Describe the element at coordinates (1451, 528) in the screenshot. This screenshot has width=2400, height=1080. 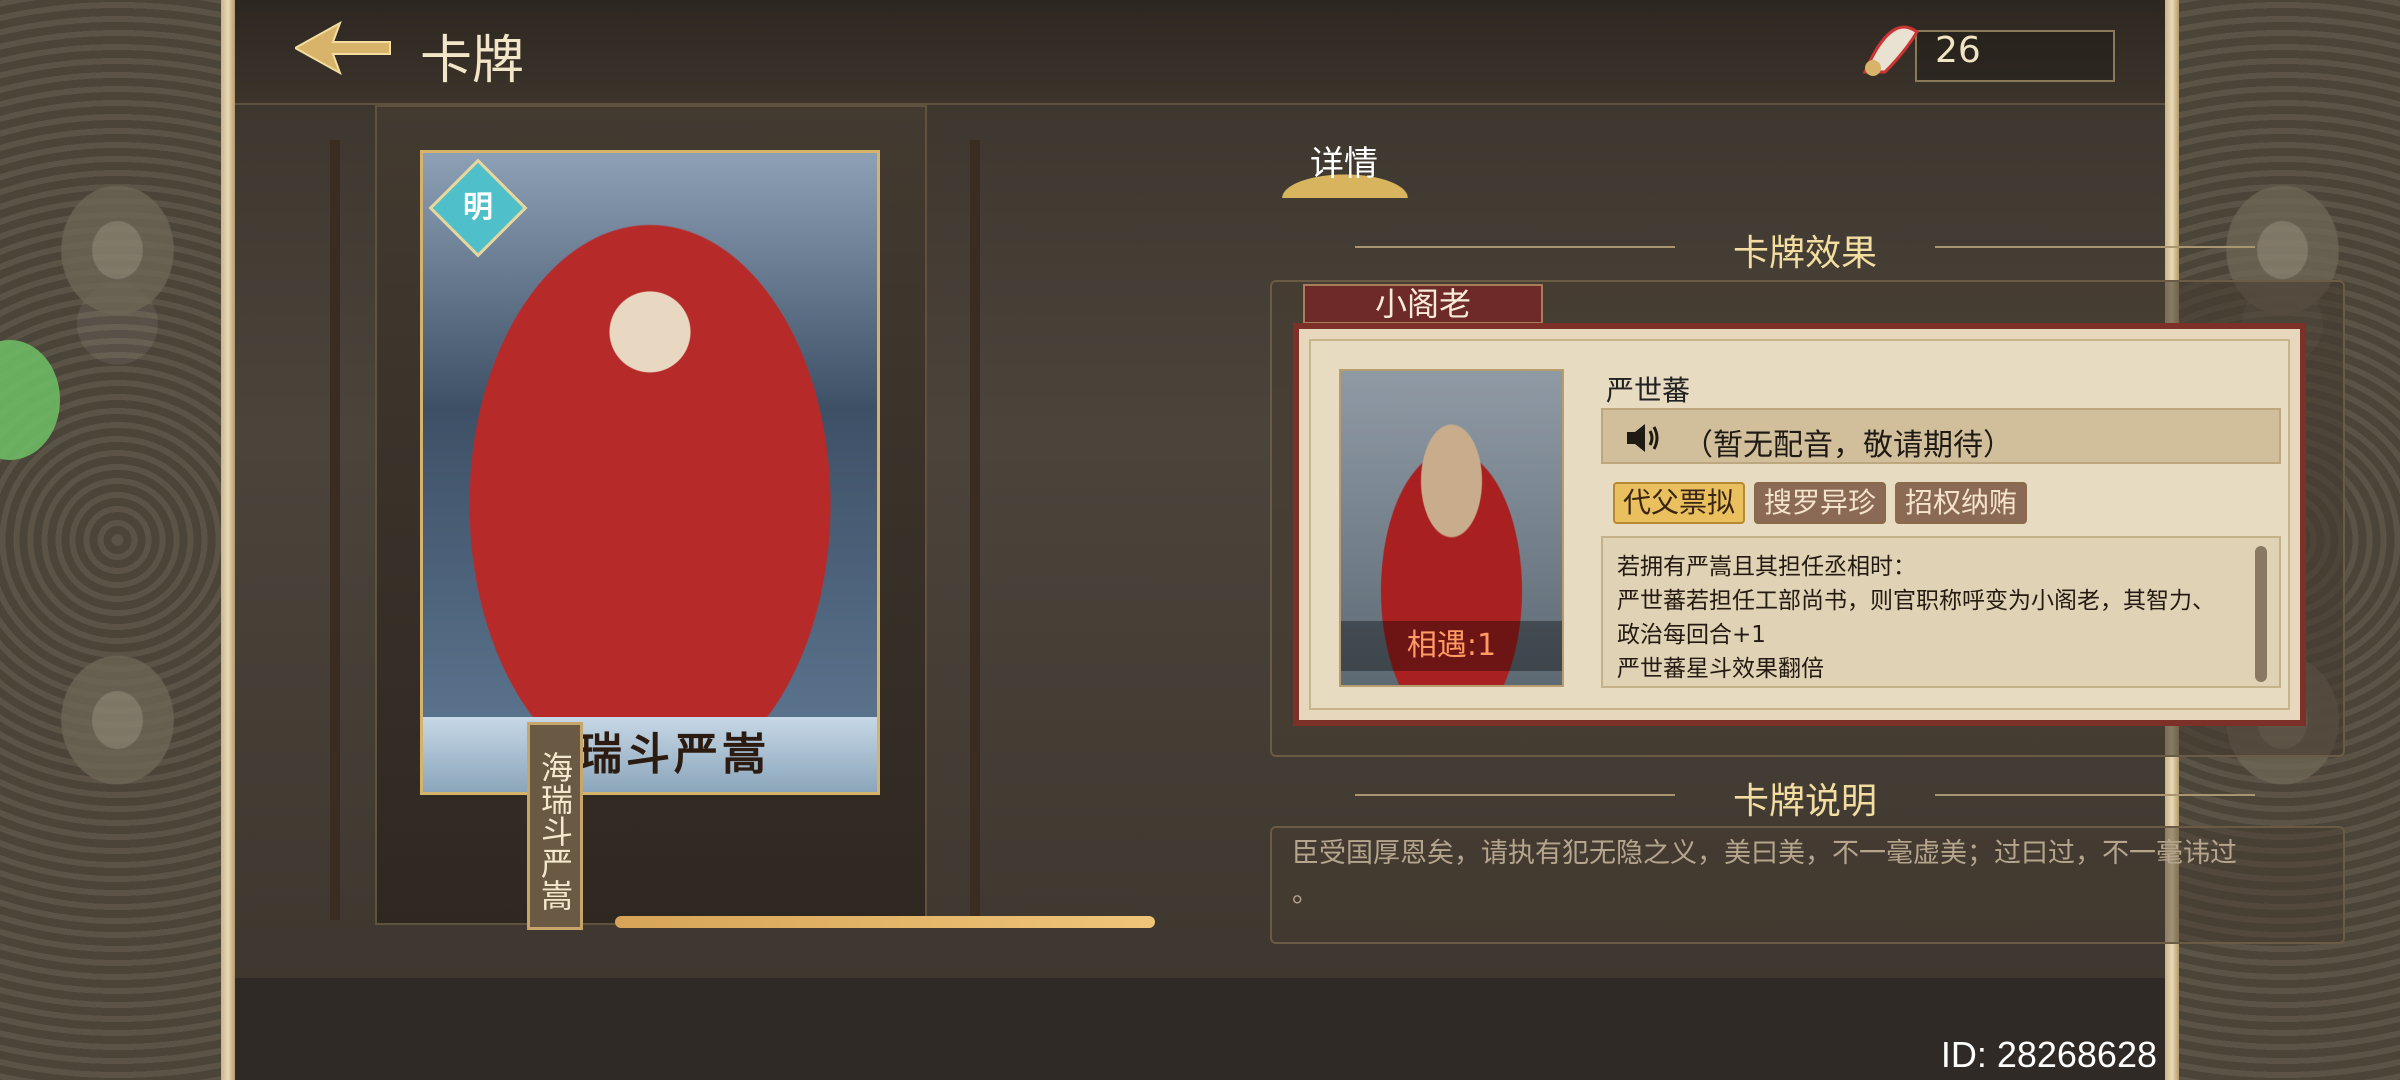
I see `hero-portrait: 相遇:1` at that location.